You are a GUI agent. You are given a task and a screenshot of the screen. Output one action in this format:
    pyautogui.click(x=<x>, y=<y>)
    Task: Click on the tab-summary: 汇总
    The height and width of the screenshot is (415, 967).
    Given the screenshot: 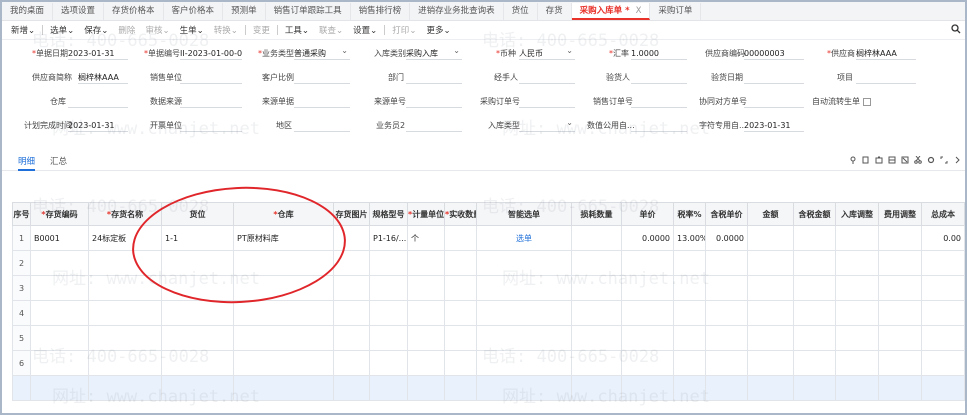 What is the action you would take?
    pyautogui.click(x=58, y=161)
    